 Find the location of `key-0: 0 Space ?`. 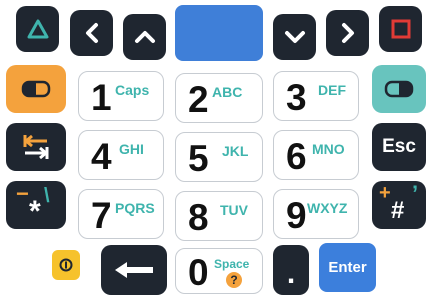

key-0: 0 Space ? is located at coordinates (219, 271).